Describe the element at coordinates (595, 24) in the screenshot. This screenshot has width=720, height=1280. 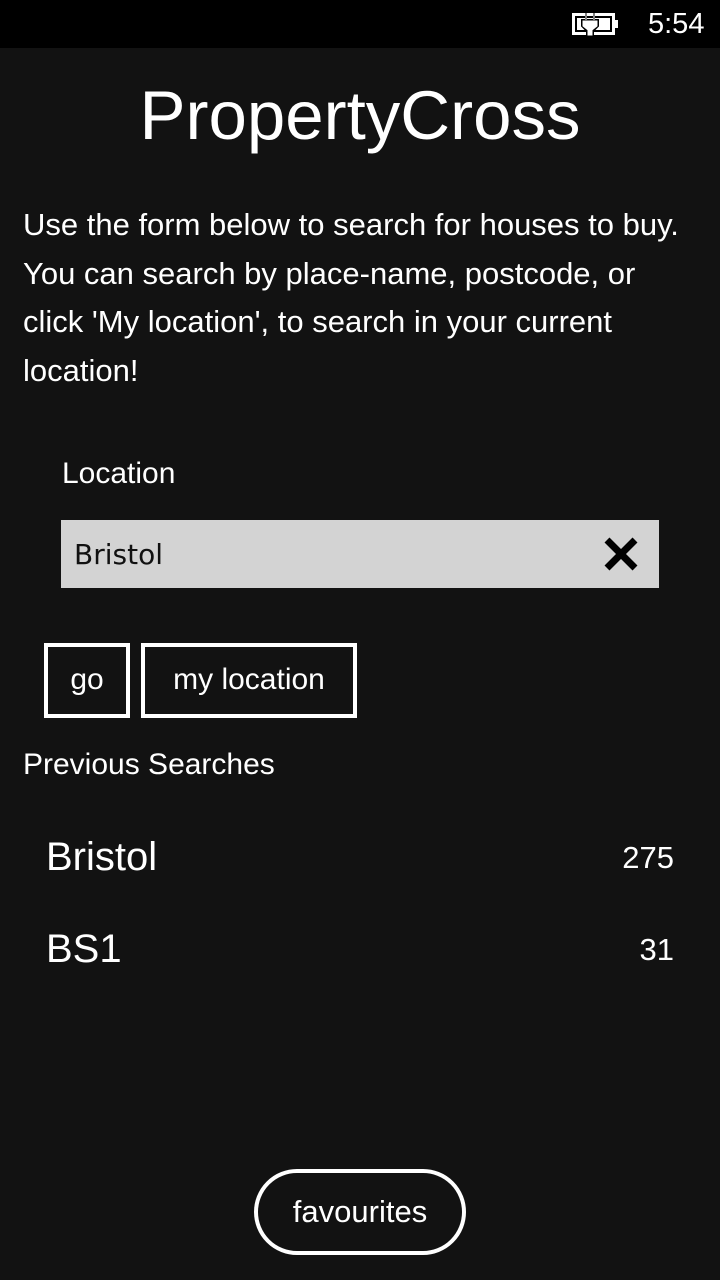
I see `battery-charging-icon` at that location.